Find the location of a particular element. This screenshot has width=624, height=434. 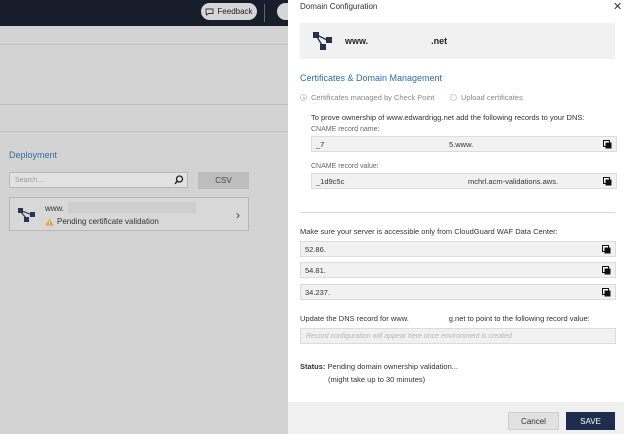

update-text-start: Update the DNS record for www. is located at coordinates (354, 318).